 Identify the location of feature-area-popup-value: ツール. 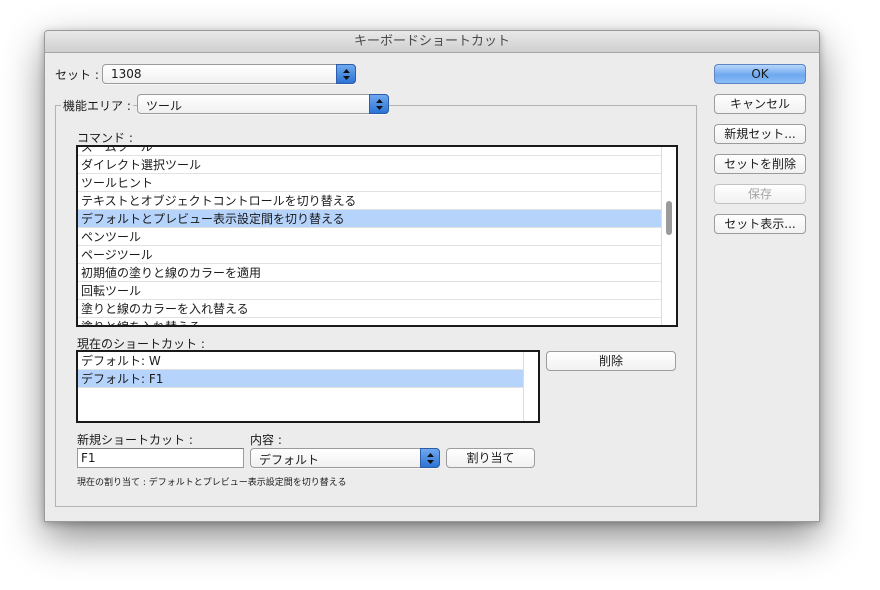
(164, 106).